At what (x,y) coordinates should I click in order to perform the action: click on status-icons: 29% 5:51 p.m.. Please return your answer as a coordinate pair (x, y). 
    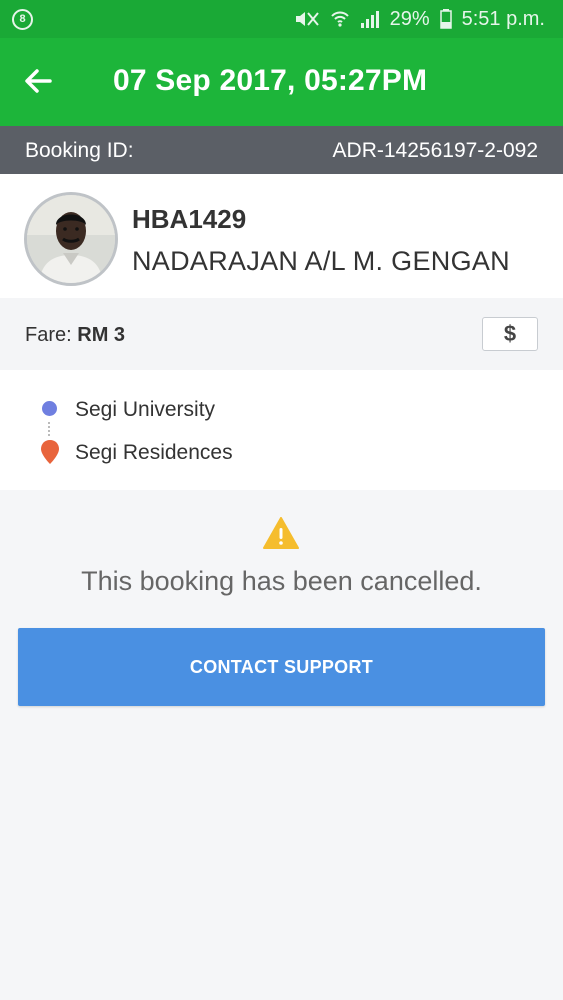
    Looking at the image, I should click on (418, 19).